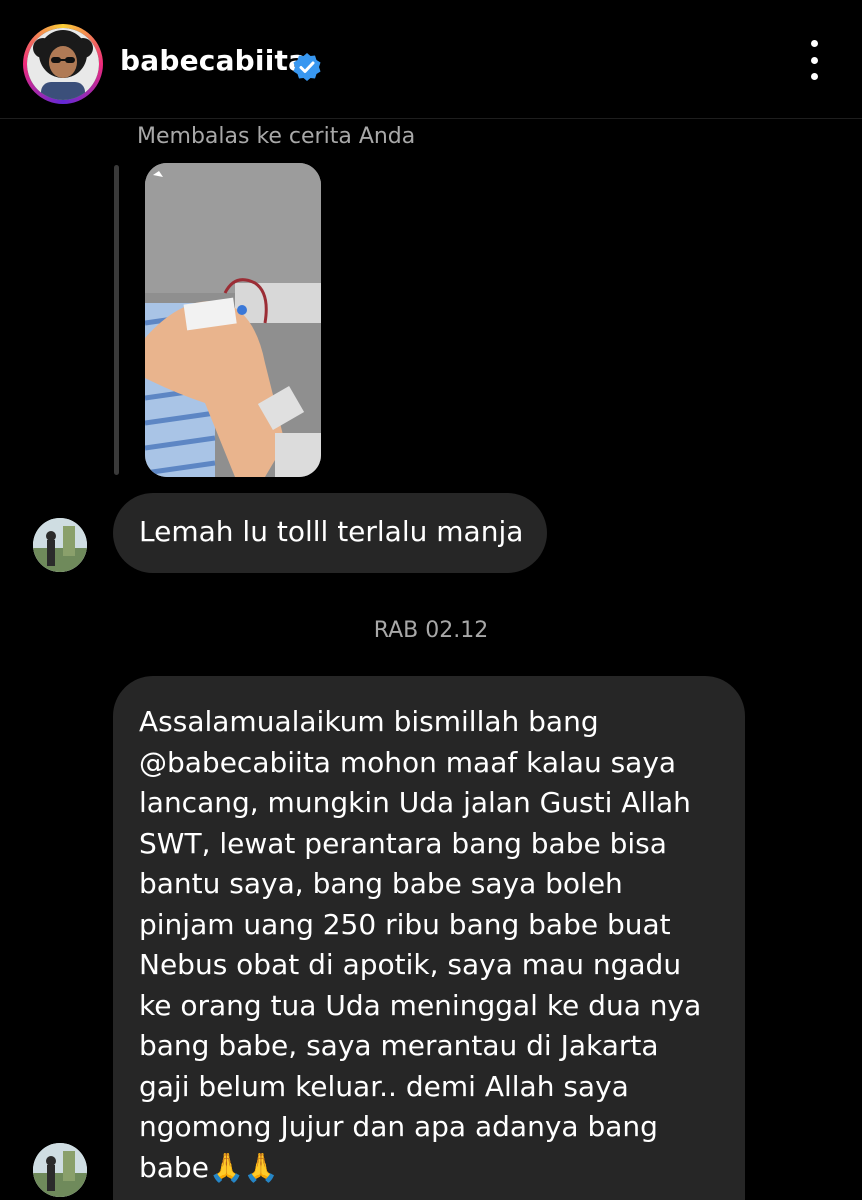  What do you see at coordinates (243, 1167) in the screenshot?
I see `praying-hands-emoji: 🙏🙏` at bounding box center [243, 1167].